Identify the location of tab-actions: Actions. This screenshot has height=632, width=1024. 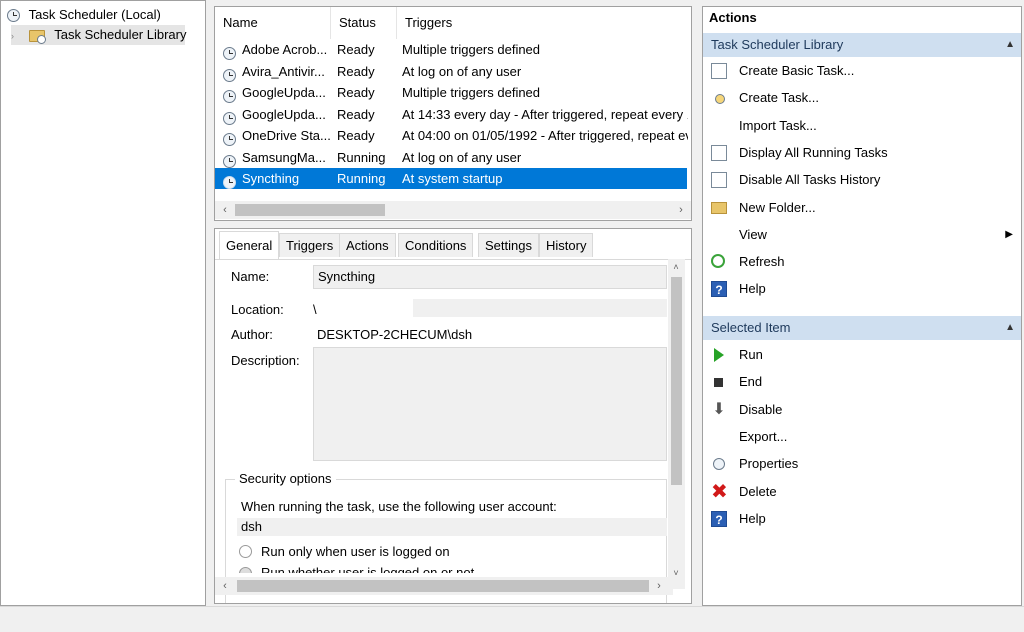
(367, 245).